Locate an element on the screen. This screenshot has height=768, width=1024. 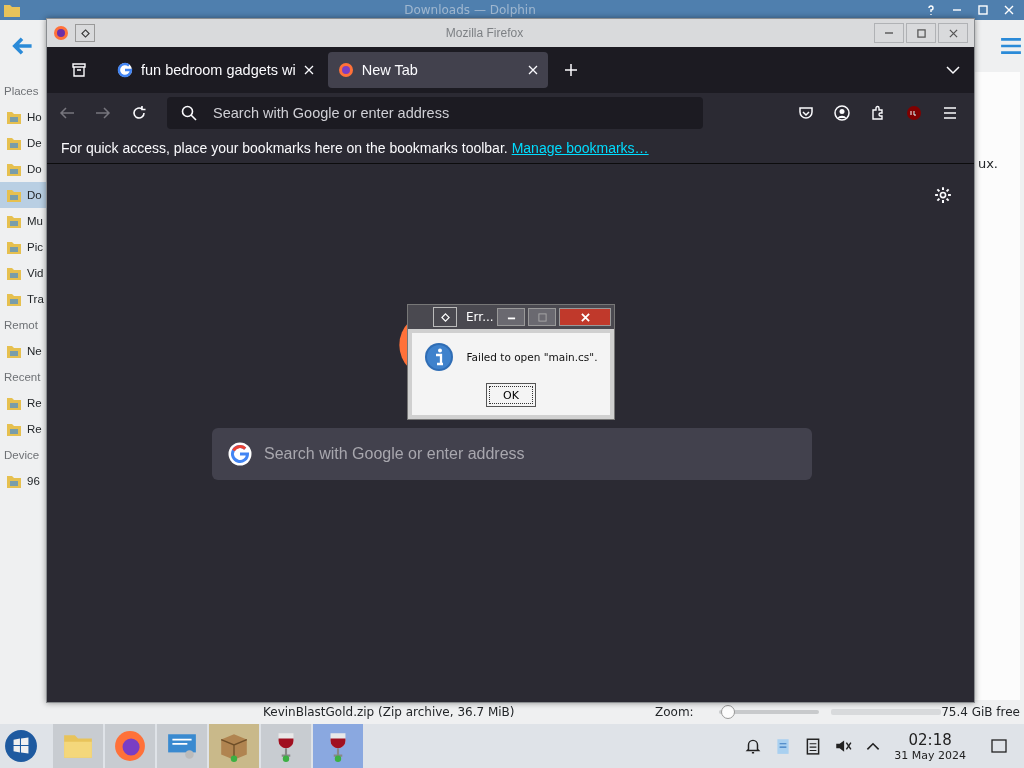
extensions-icon is located at coordinates (878, 113).